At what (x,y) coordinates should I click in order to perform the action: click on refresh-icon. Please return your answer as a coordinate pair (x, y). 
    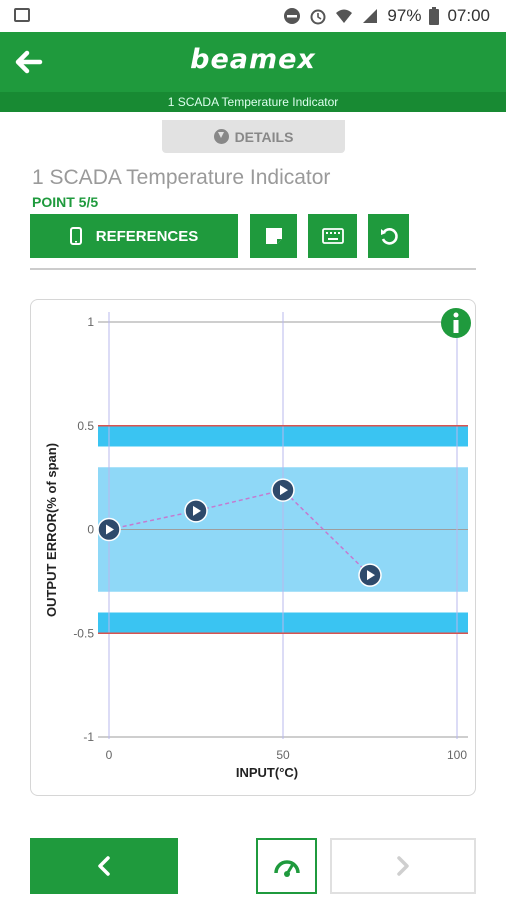
    Looking at the image, I should click on (389, 236).